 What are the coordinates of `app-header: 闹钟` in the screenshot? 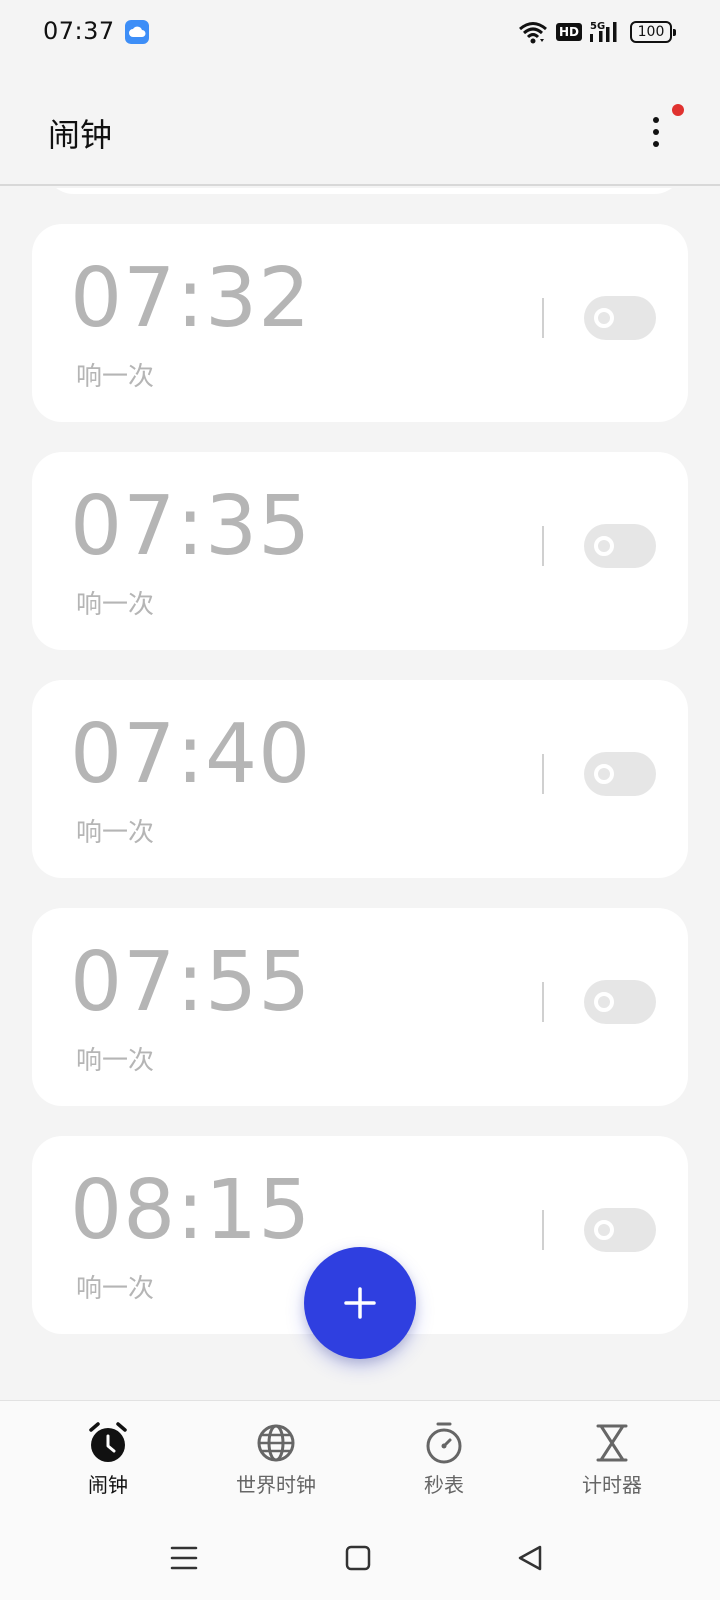 It's located at (360, 126).